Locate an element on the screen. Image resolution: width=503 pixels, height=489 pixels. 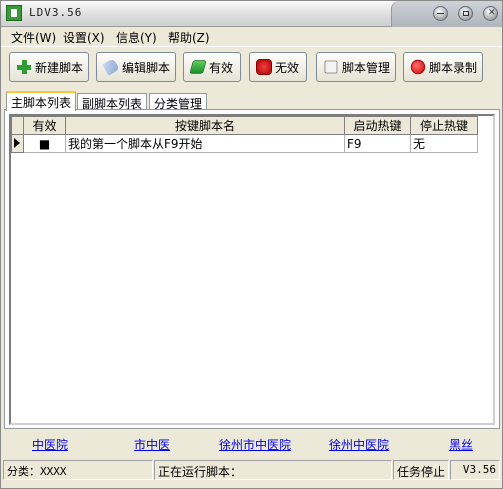
link-item: 中医院 is located at coordinates (50, 444).